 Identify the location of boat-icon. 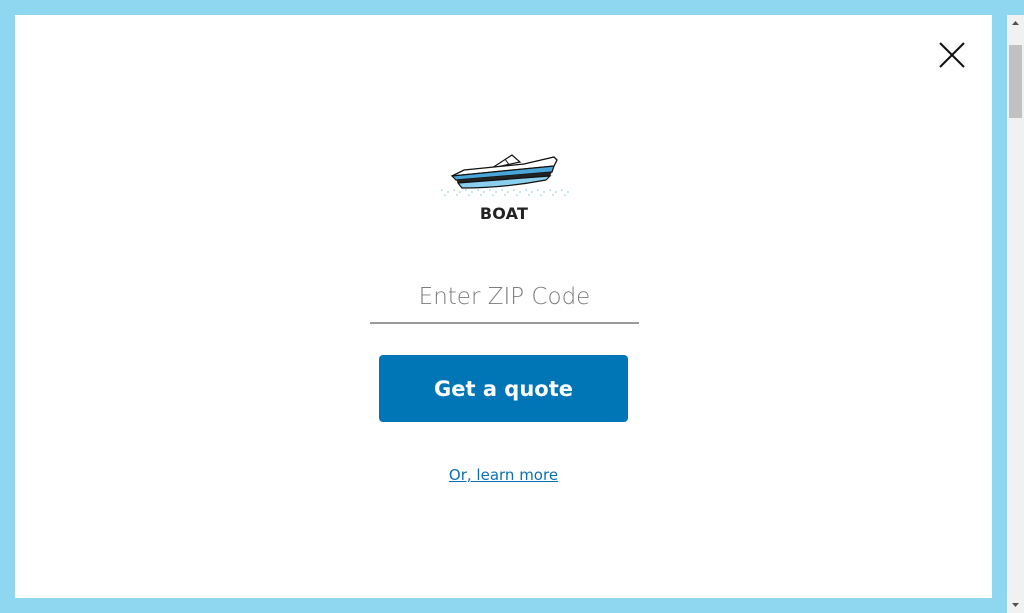
(504, 175).